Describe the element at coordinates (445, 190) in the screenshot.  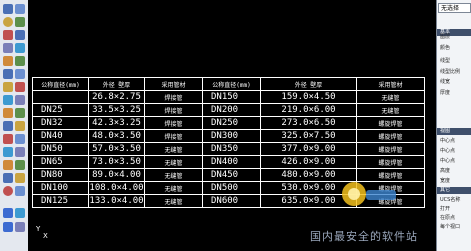
I see `section-misc-label: 其它` at that location.